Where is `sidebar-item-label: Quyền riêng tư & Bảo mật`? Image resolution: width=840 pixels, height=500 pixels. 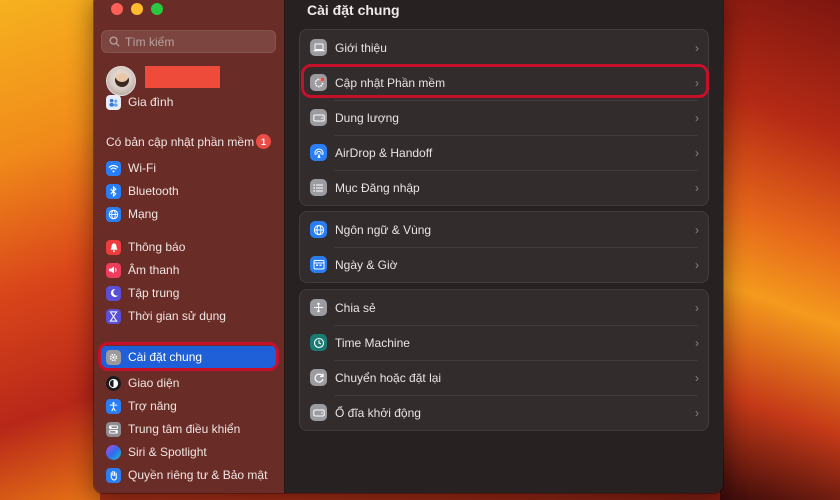
sidebar-item-label: Quyền riêng tư & Bảo mật is located at coordinates (198, 475).